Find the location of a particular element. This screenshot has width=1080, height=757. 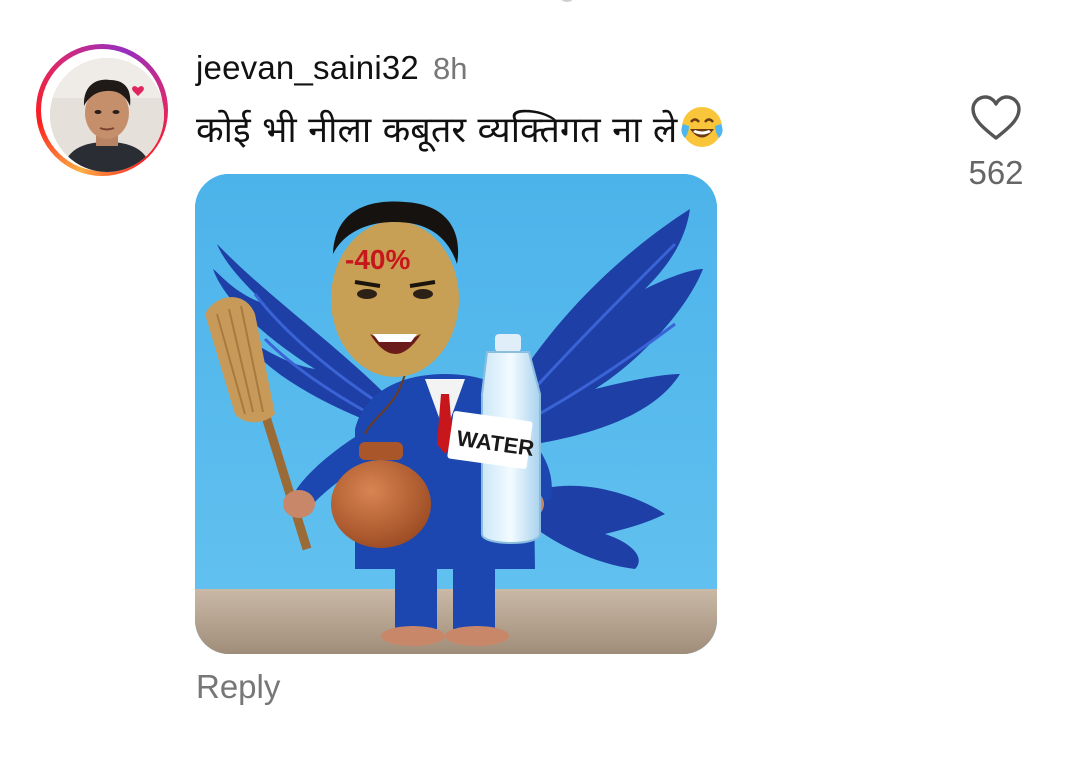

comment-header: jeevan_saini32 8h is located at coordinates (331, 68).